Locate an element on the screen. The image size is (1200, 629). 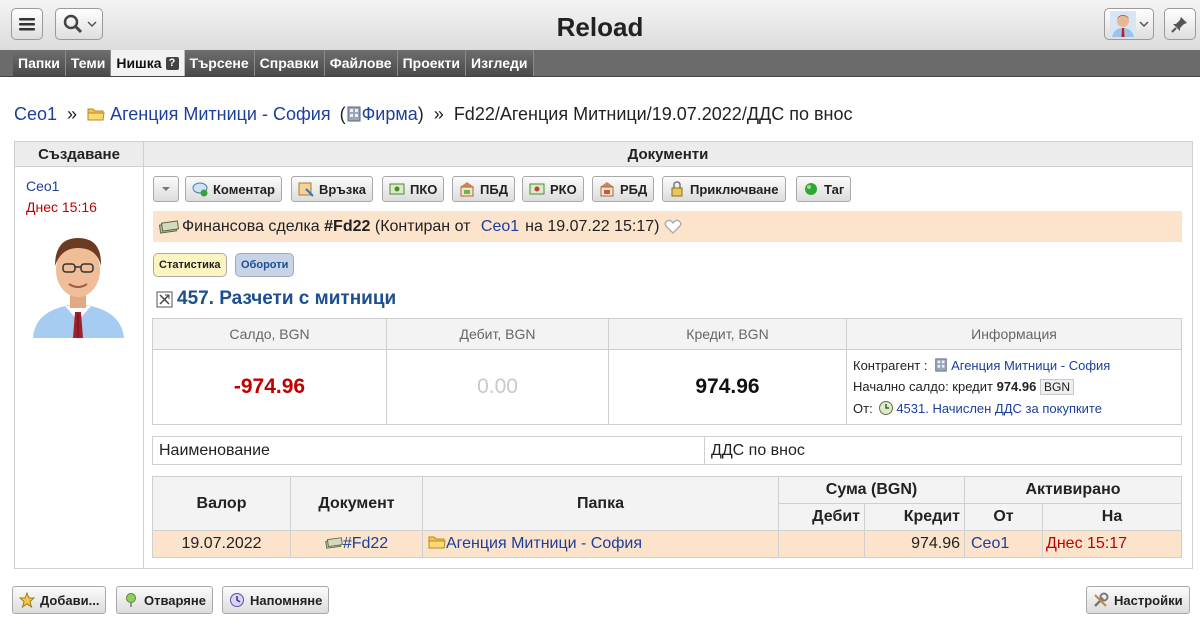
credit-value: 974.96 is located at coordinates (727, 387).